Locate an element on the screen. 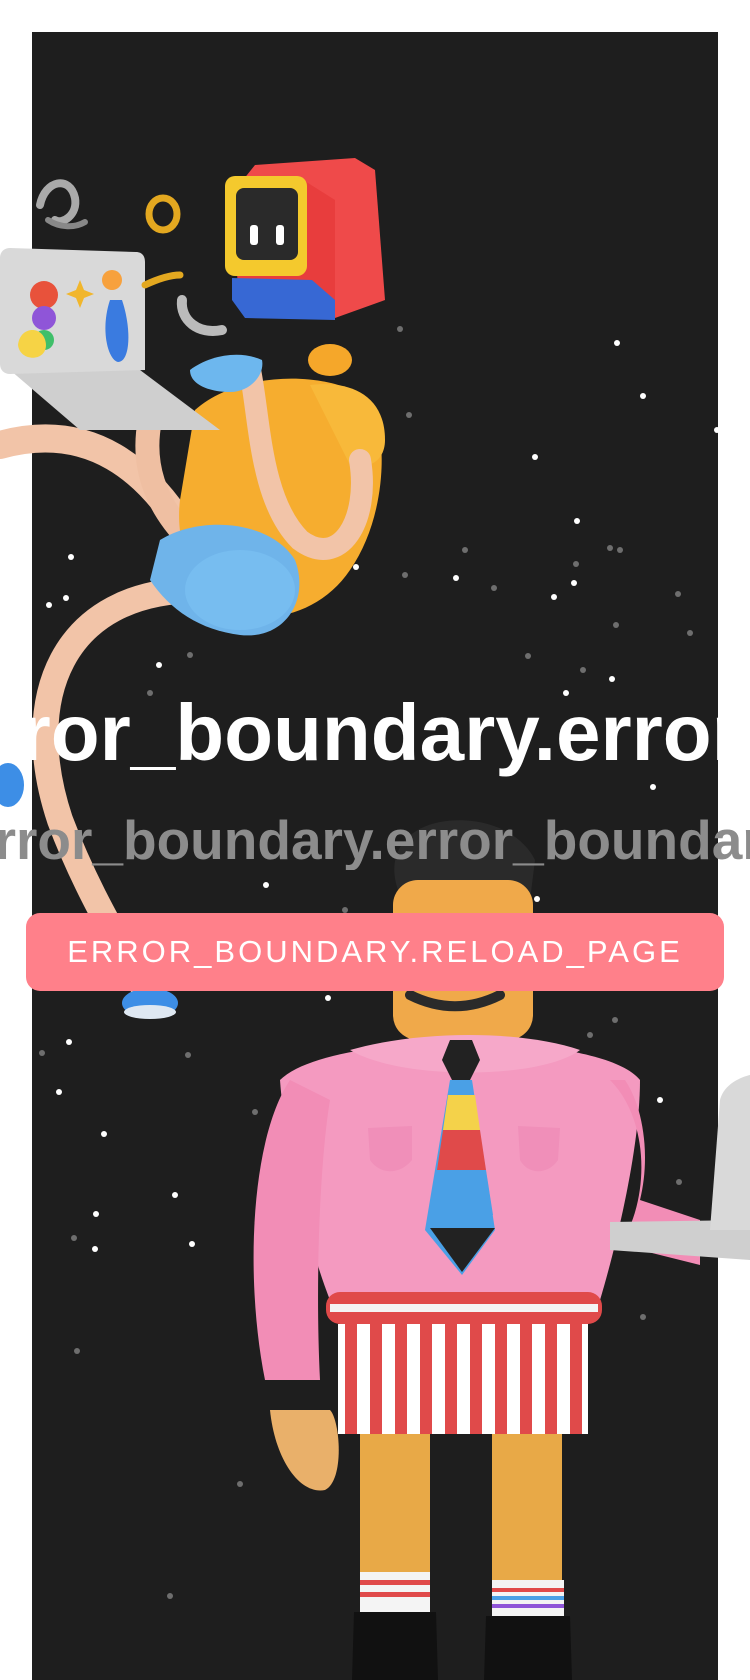 The image size is (750, 1680). page-title-text: error_boundary.error_boundary.title is located at coordinates (375, 732).